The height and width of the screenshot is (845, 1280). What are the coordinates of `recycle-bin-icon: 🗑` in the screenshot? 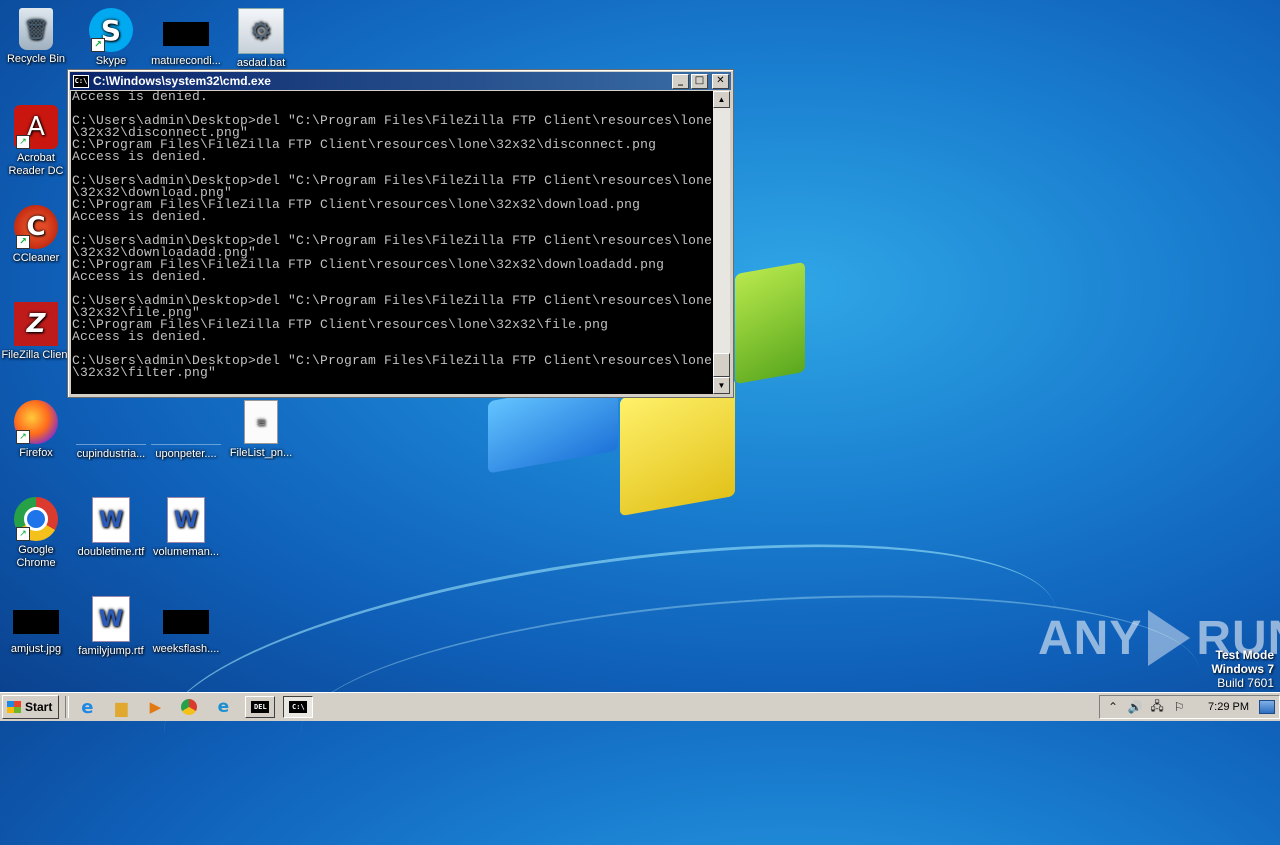 It's located at (36, 29).